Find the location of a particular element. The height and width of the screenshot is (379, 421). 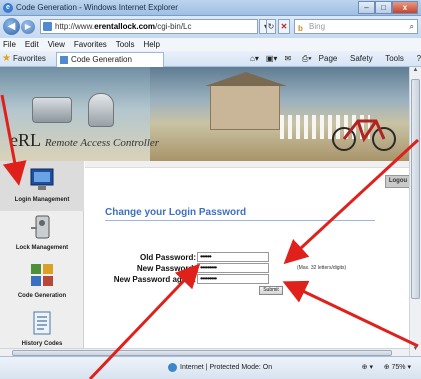

scroll-down-icon: ▼ is located at coordinates (415, 351).